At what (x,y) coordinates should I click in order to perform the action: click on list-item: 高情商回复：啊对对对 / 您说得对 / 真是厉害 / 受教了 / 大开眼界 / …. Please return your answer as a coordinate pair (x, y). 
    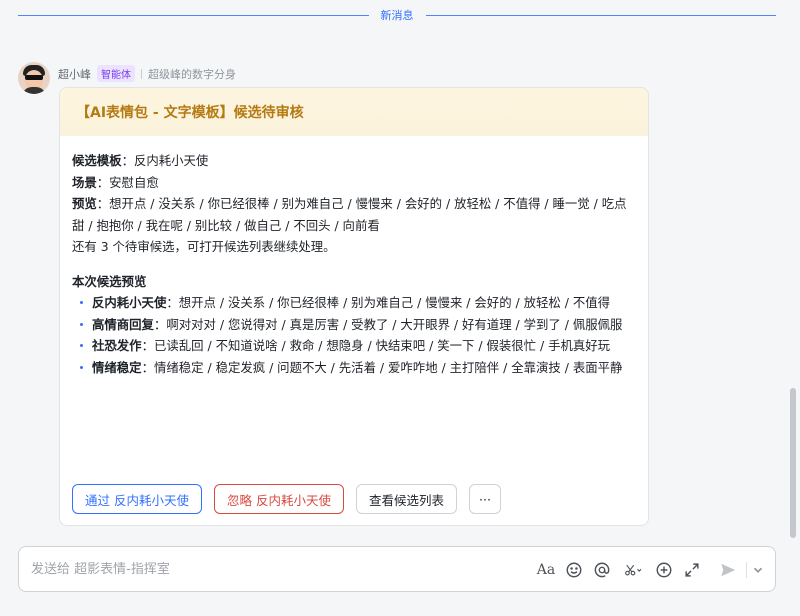
    Looking at the image, I should click on (358, 325).